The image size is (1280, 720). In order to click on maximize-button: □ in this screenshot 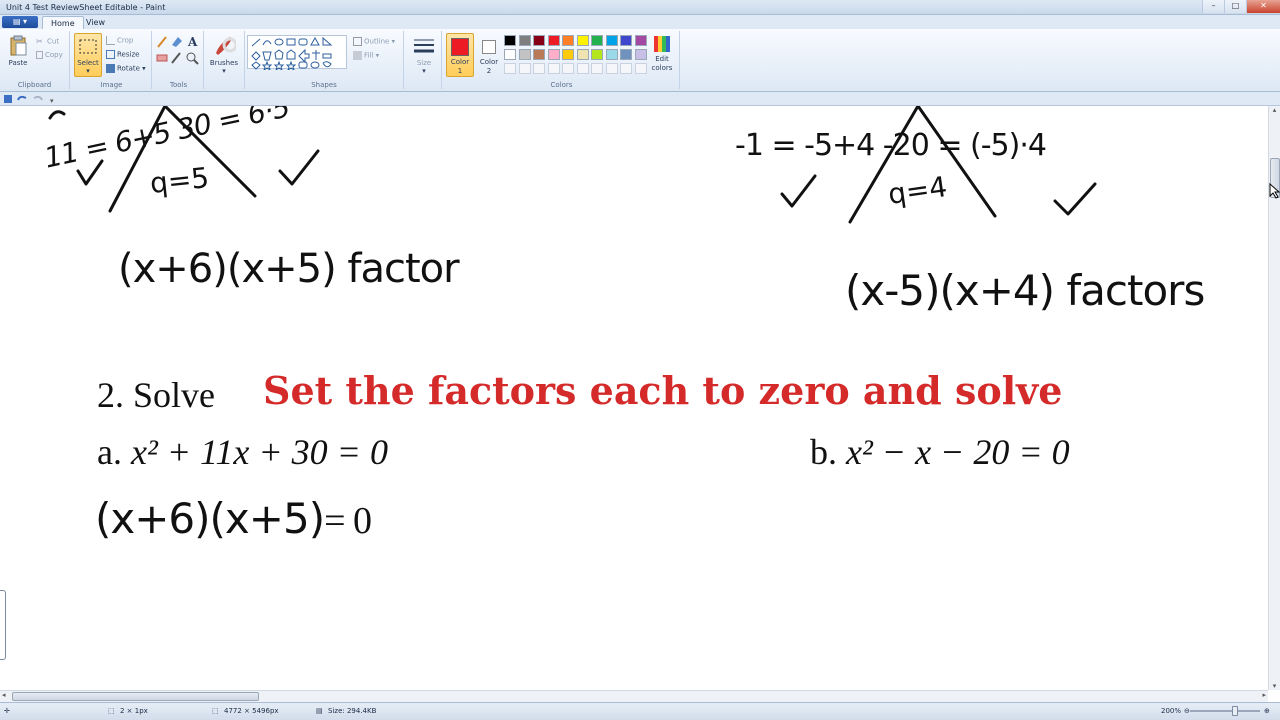, I will do `click(1235, 6)`.